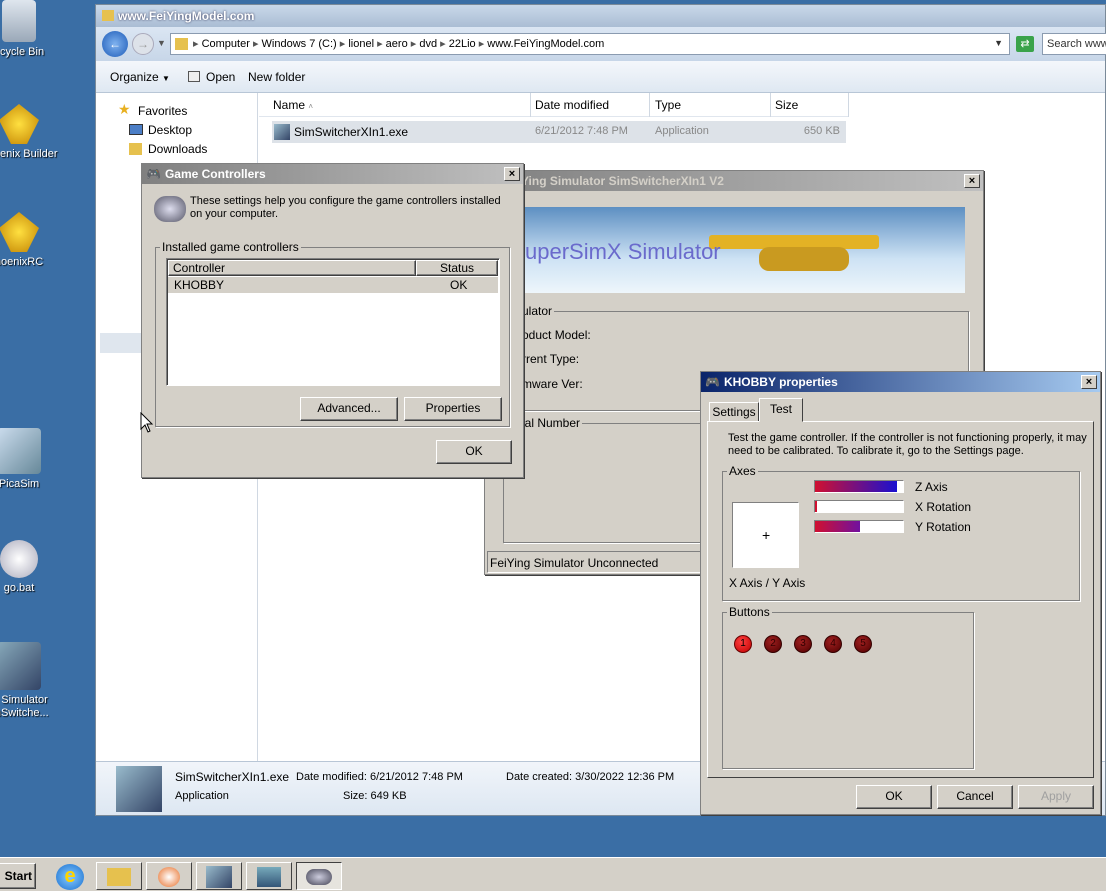 Image resolution: width=1106 pixels, height=891 pixels. Describe the element at coordinates (282, 132) in the screenshot. I see `application-icon` at that location.